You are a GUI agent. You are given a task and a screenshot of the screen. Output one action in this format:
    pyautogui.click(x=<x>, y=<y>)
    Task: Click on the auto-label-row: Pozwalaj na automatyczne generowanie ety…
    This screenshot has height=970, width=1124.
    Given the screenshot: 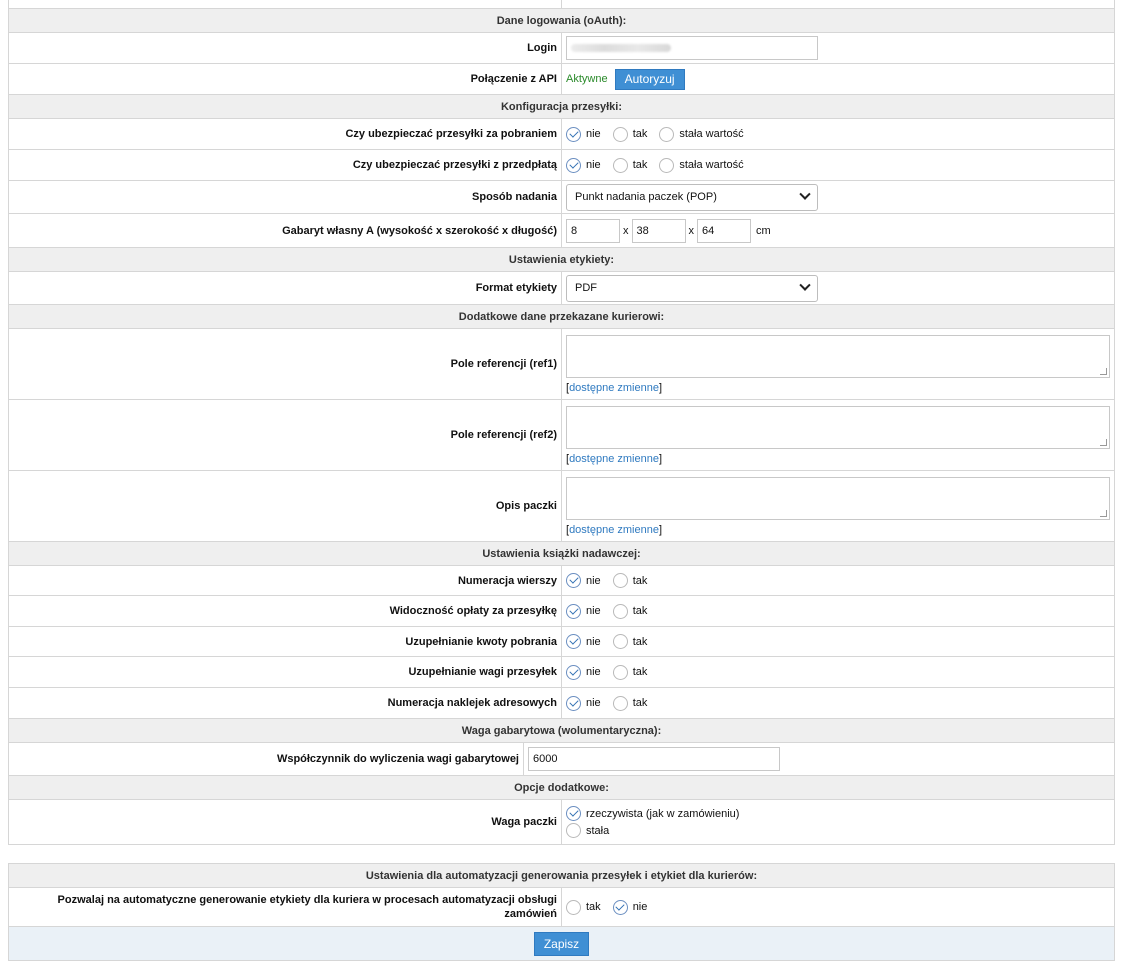 What is the action you would take?
    pyautogui.click(x=561, y=906)
    